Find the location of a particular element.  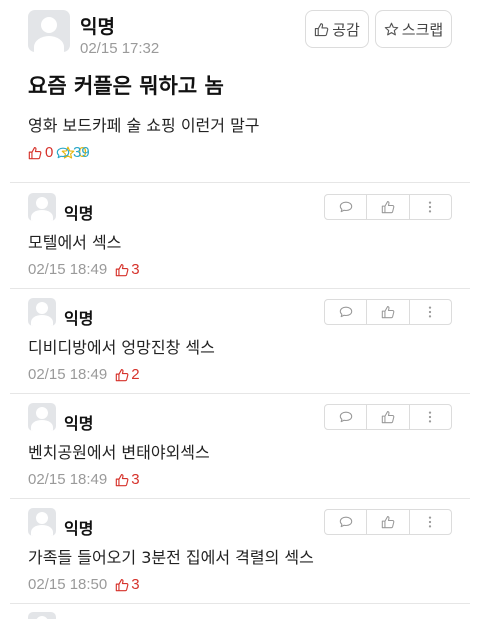

comment-time: 02/15 18:50 is located at coordinates (68, 584).